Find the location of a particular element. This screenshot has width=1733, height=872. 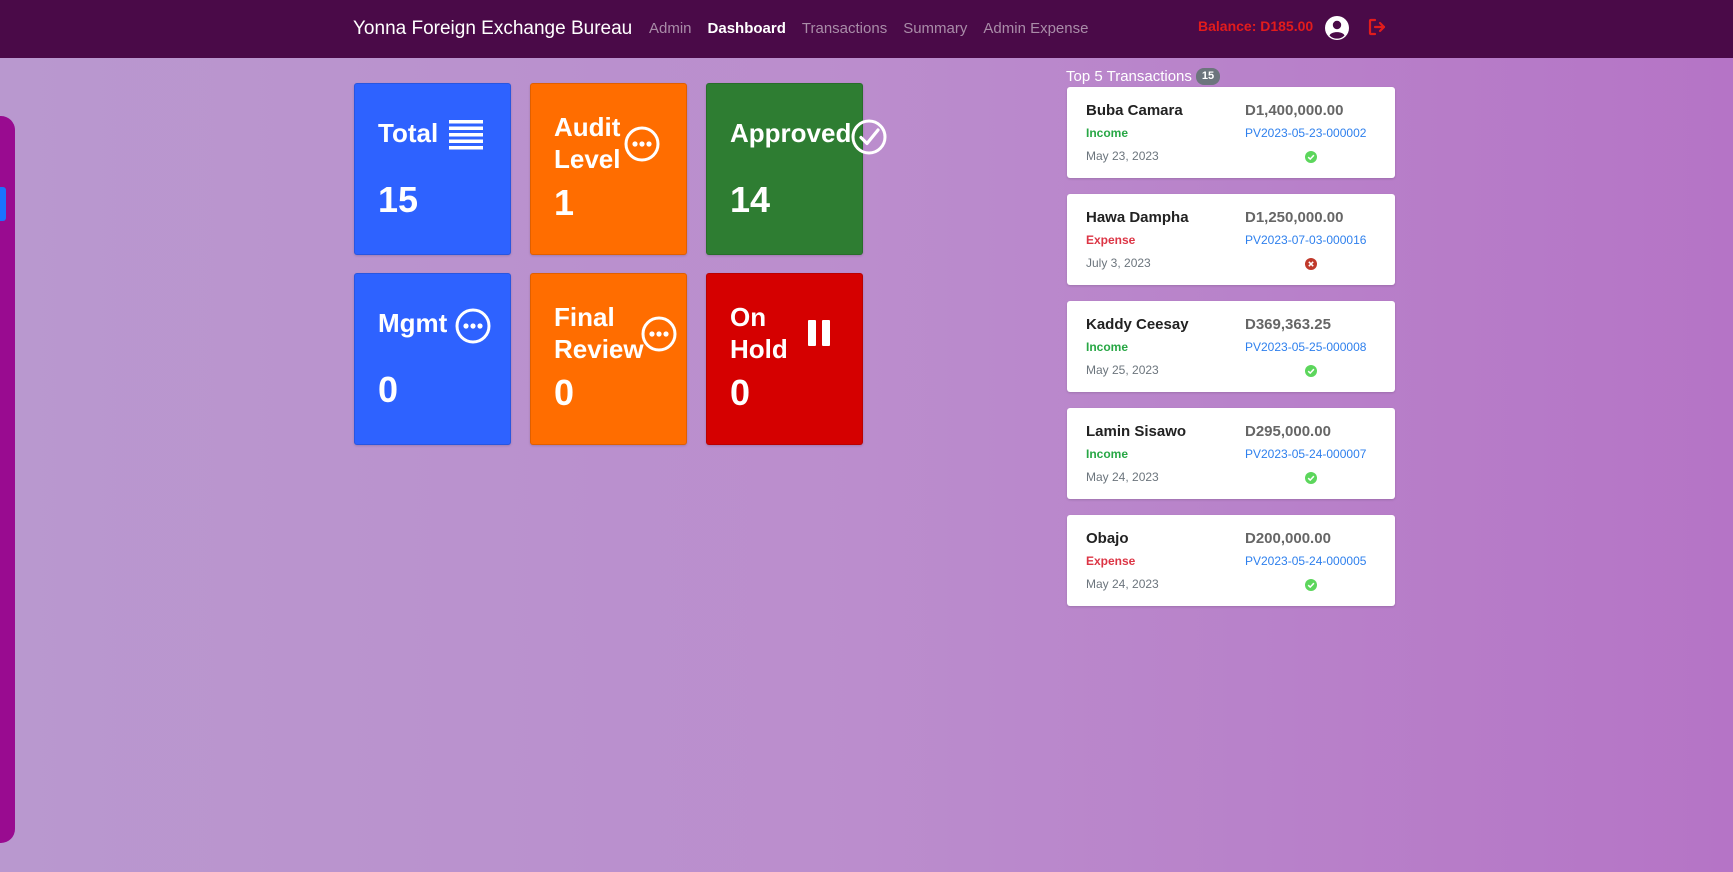

card-count: 14 is located at coordinates (750, 199).